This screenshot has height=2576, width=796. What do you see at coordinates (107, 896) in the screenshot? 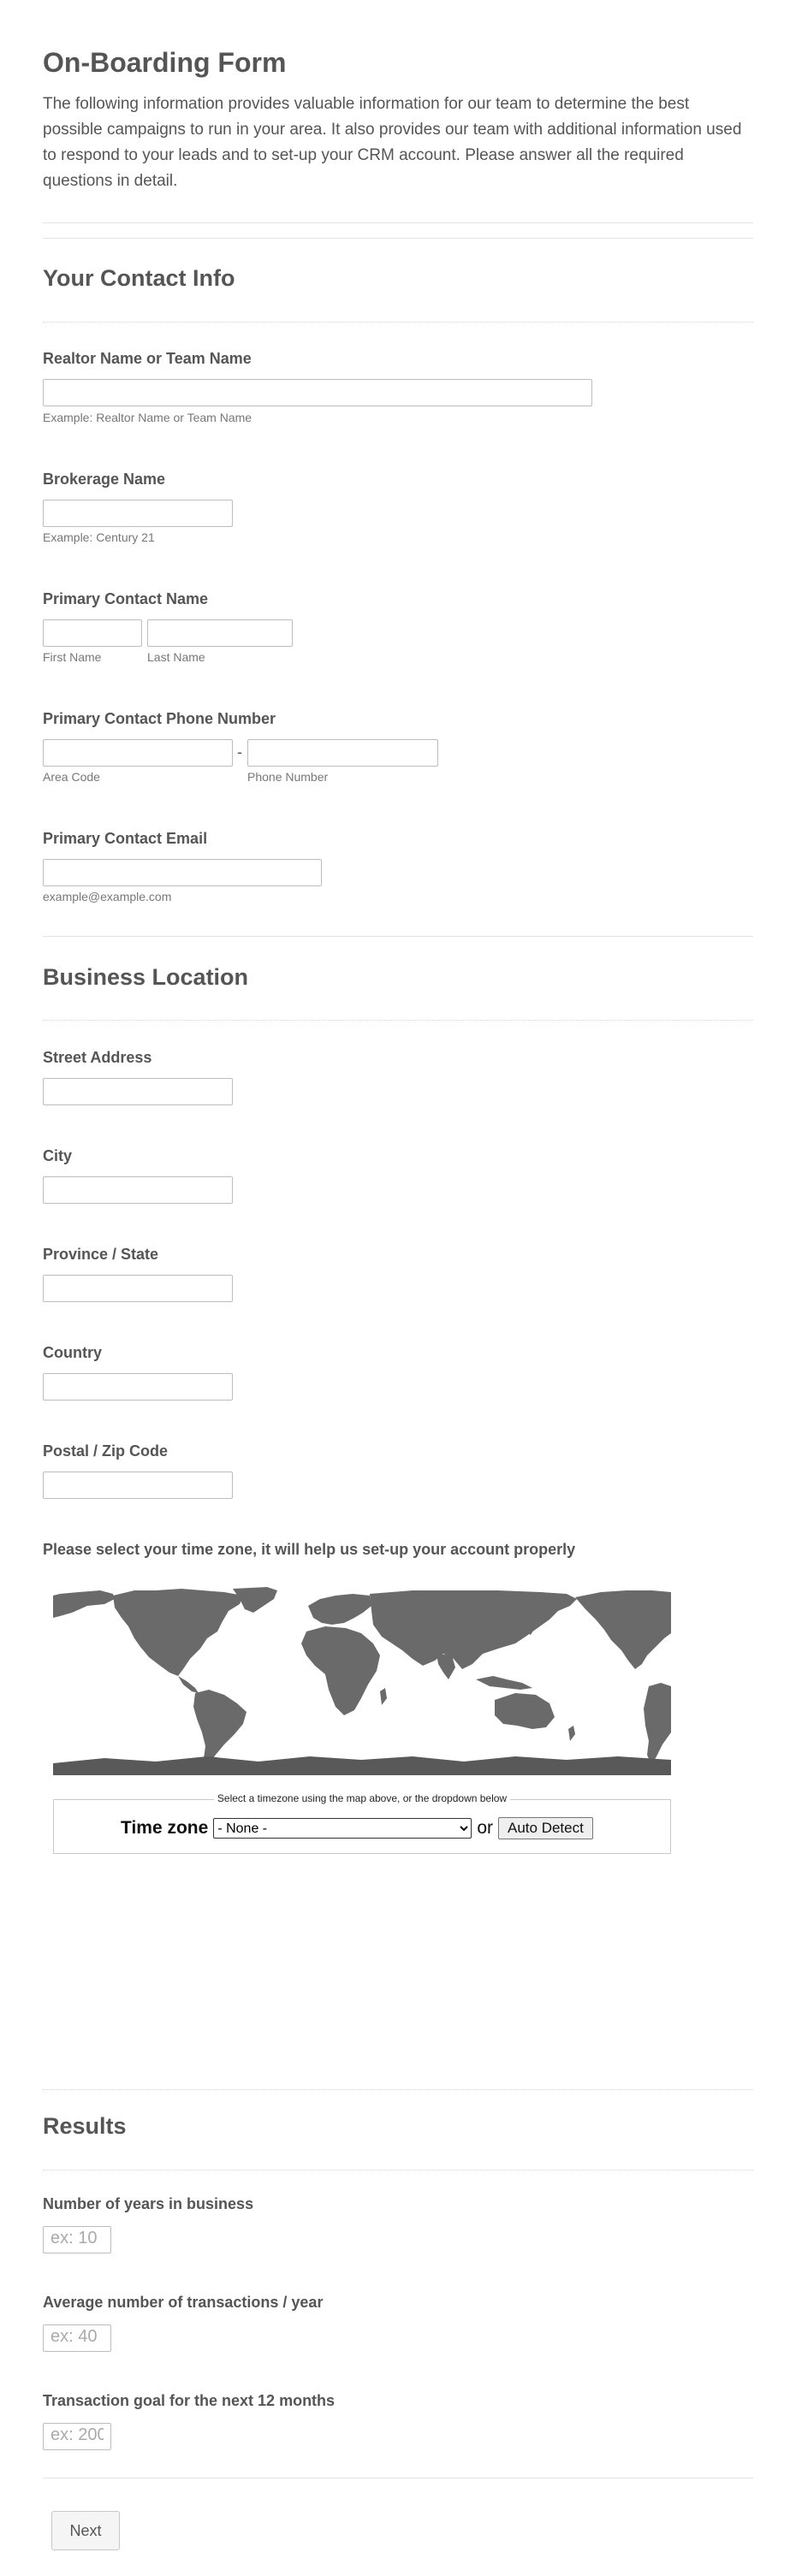
I see `email-hint: example@example.com` at bounding box center [107, 896].